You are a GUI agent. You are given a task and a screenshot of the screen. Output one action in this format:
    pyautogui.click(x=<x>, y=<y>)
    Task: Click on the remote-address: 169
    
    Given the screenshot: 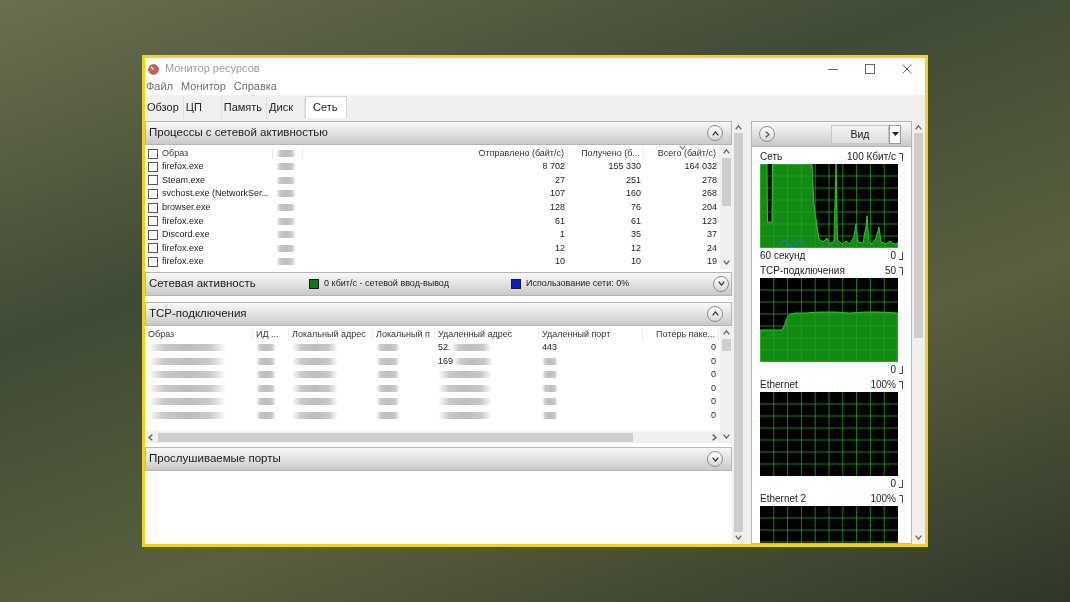 What is the action you would take?
    pyautogui.click(x=446, y=361)
    